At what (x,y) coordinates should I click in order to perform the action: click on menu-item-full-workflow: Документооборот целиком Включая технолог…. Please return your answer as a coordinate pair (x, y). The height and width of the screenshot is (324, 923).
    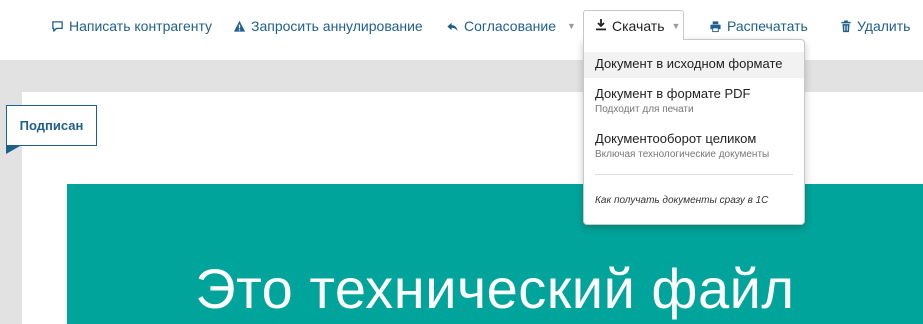
    Looking at the image, I should click on (694, 145).